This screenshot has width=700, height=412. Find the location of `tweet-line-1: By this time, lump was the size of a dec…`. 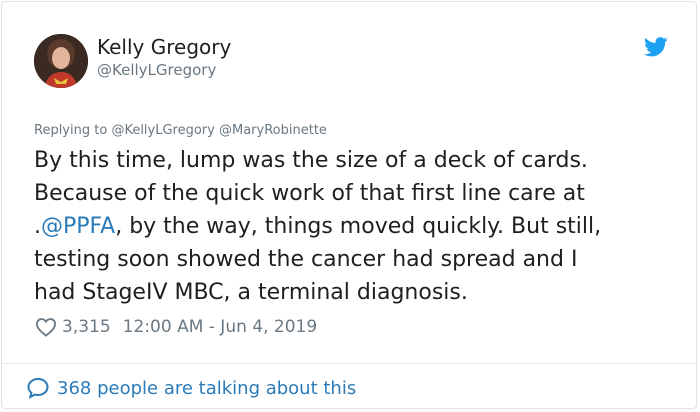

tweet-line-1: By this time, lump was the size of a dec… is located at coordinates (311, 160).